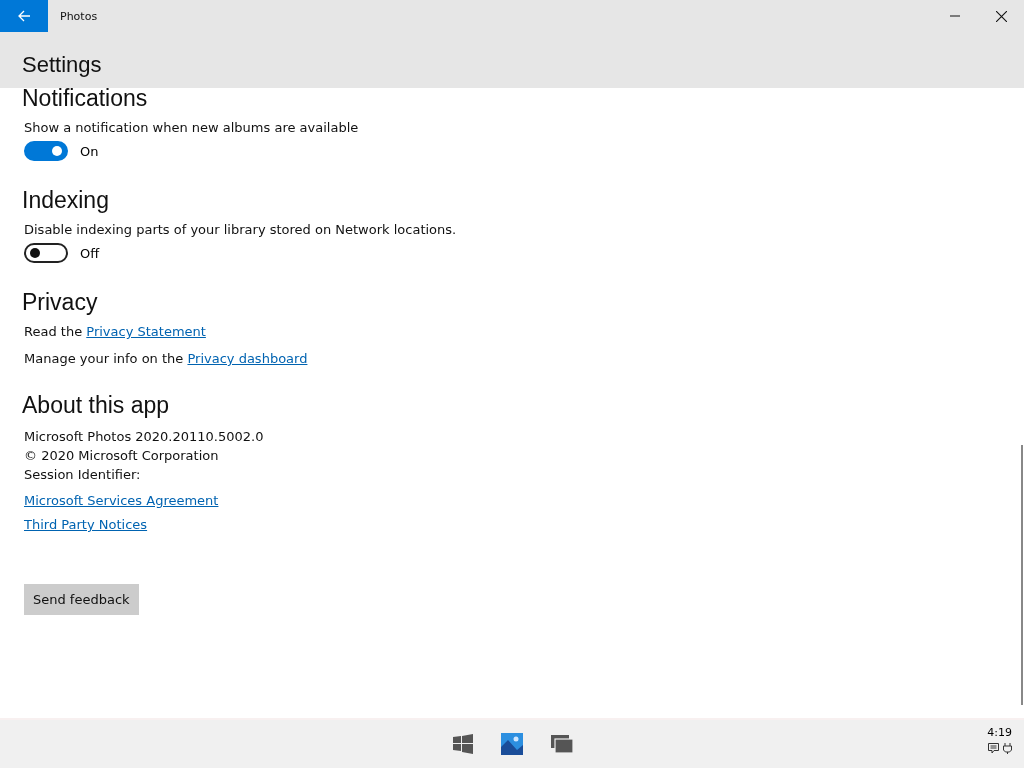  Describe the element at coordinates (89, 151) in the screenshot. I see `toggle-state-label: On` at that location.